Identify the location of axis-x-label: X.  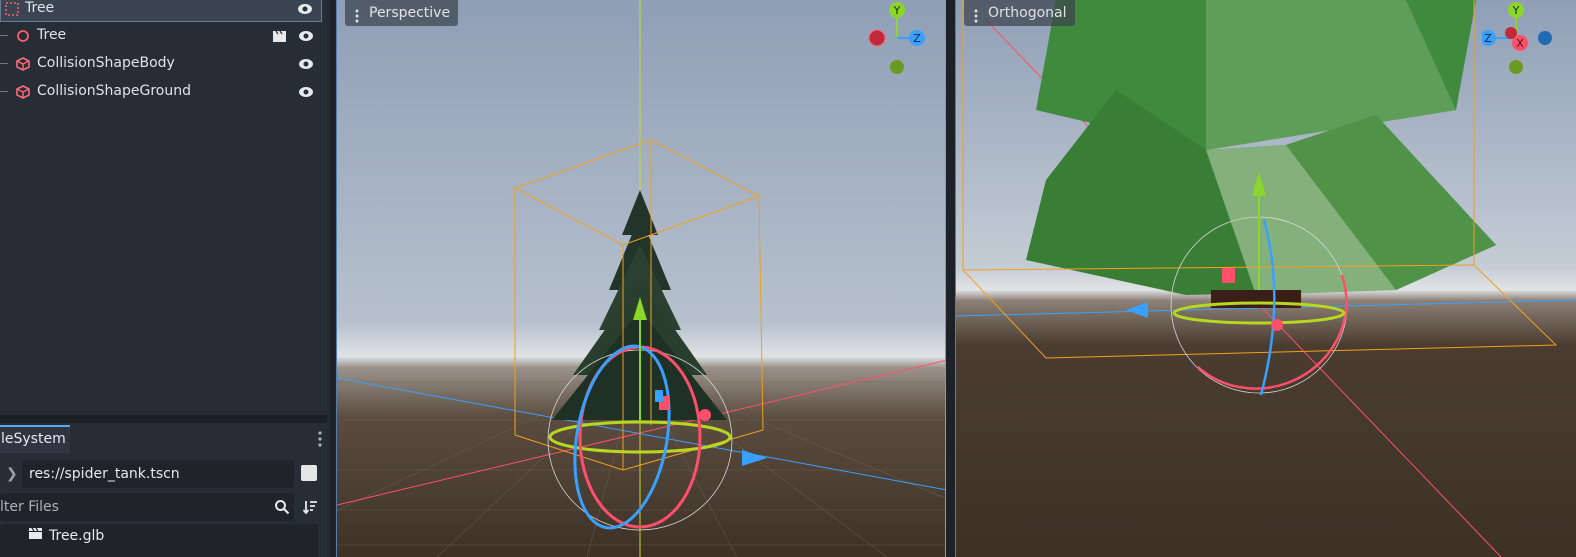
(1520, 43).